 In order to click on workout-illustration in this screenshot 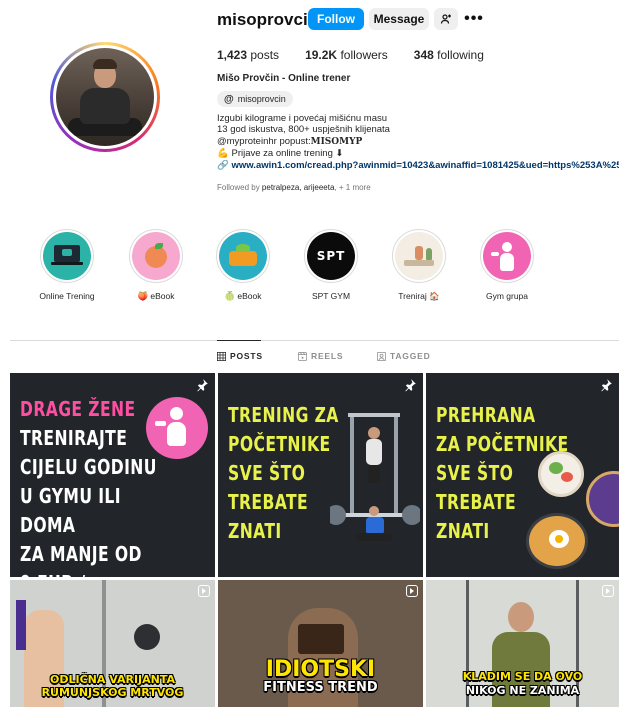, I will do `click(375, 477)`.